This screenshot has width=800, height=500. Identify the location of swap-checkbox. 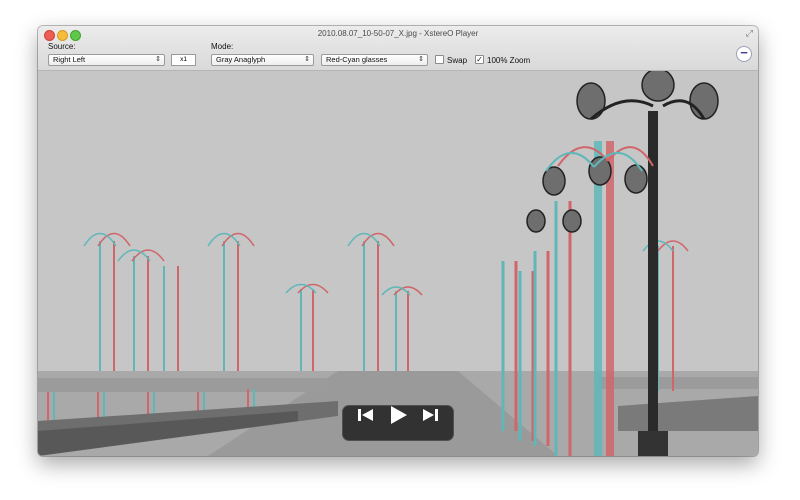
(439, 59).